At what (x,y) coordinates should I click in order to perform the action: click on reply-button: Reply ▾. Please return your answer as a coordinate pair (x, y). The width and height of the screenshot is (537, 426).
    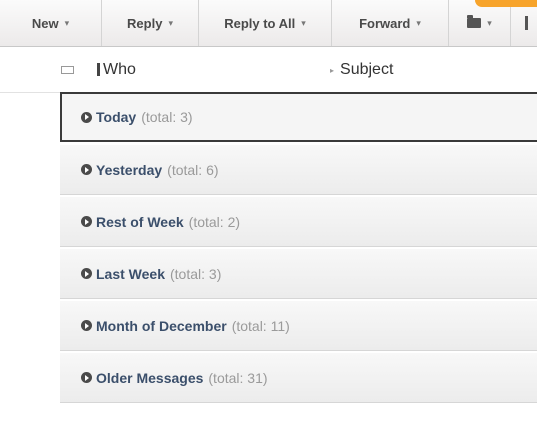
    Looking at the image, I should click on (150, 23).